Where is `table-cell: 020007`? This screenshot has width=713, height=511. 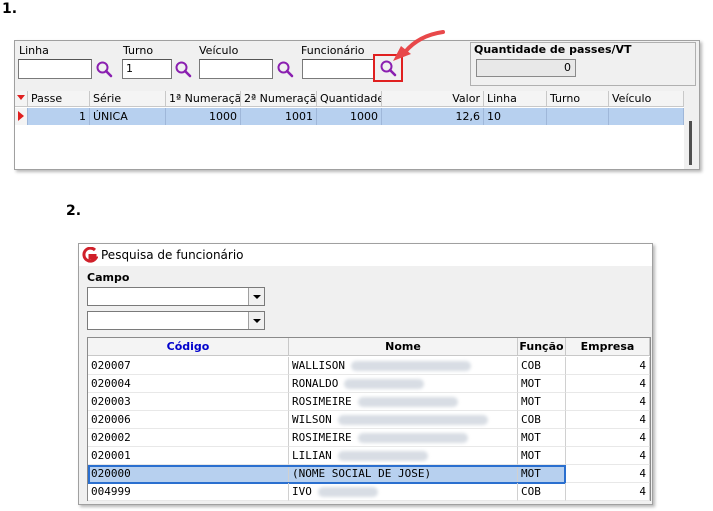 table-cell: 020007 is located at coordinates (188, 366).